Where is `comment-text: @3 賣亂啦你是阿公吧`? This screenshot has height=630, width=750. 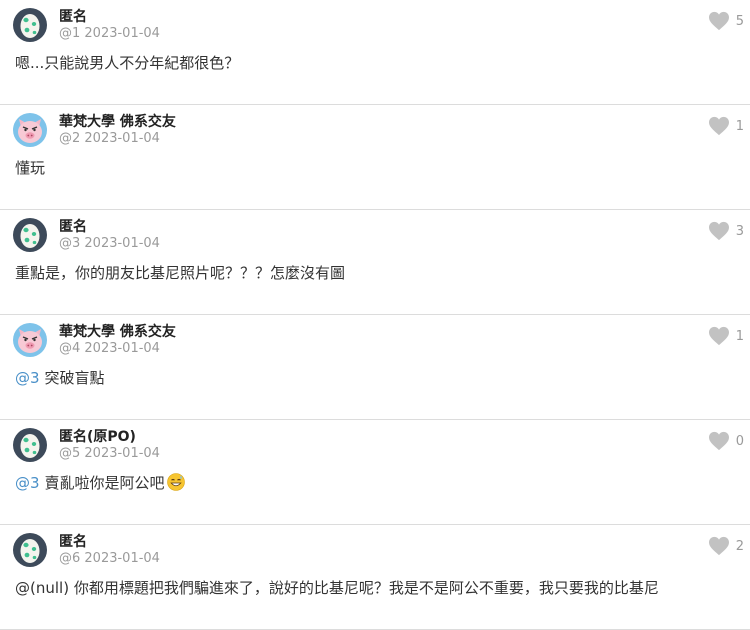 comment-text: @3 賣亂啦你是阿公吧 is located at coordinates (100, 483).